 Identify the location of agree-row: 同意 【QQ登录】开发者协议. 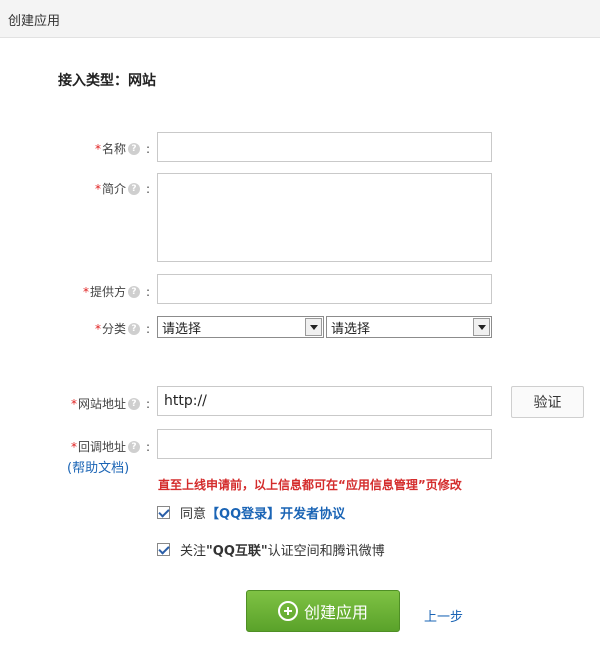
(251, 512).